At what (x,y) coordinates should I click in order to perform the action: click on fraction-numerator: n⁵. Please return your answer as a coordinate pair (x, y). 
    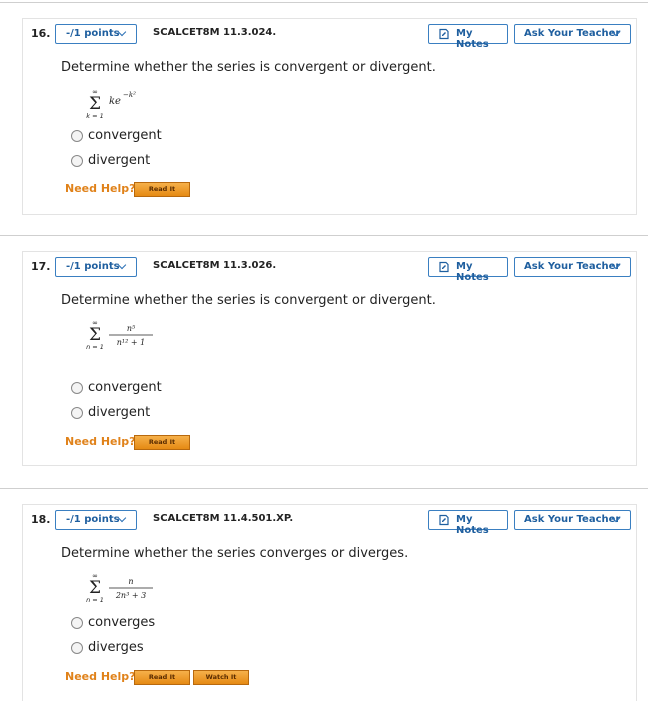
    Looking at the image, I should click on (131, 328).